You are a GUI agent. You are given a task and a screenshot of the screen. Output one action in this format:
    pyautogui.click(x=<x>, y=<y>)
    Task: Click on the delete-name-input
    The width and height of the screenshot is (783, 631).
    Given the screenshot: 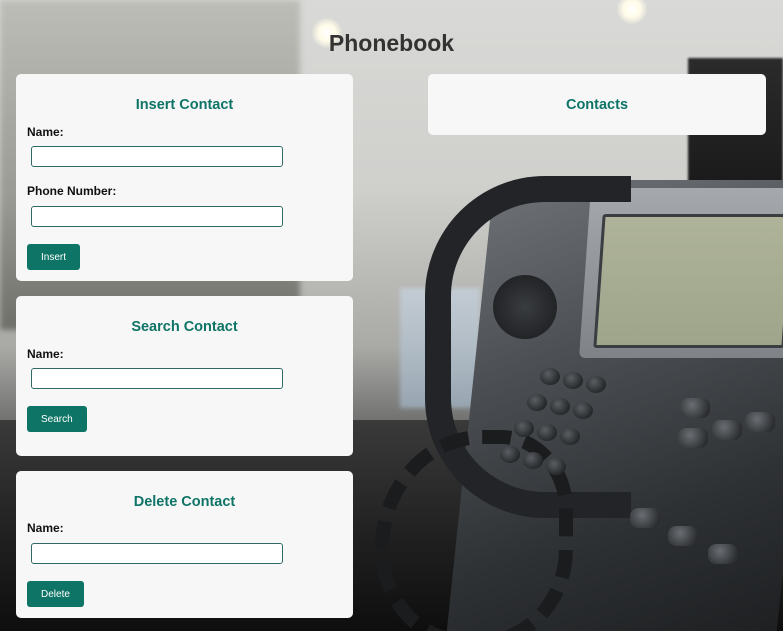 What is the action you would take?
    pyautogui.click(x=157, y=553)
    